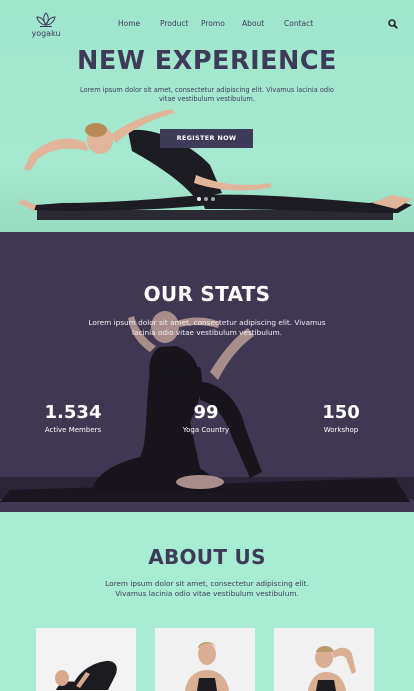 The image size is (414, 691). Describe the element at coordinates (253, 23) in the screenshot. I see `nav-item-about: About` at that location.